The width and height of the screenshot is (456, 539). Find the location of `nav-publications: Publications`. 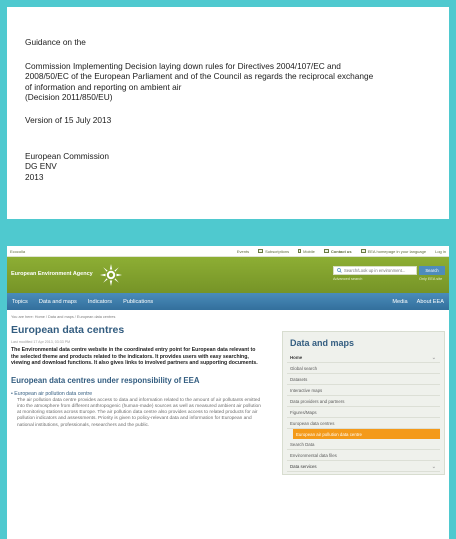

nav-publications: Publications is located at coordinates (138, 302).